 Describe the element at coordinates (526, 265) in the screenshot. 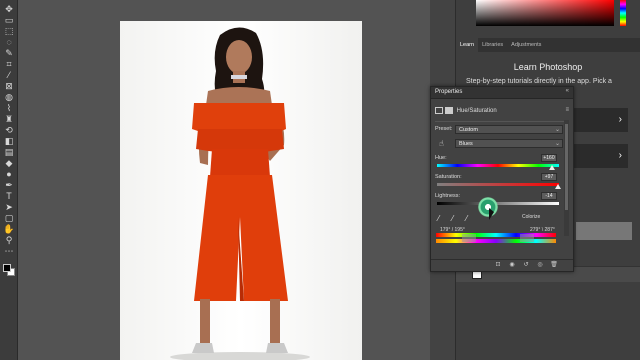

I see `reset-icon: ↺` at that location.